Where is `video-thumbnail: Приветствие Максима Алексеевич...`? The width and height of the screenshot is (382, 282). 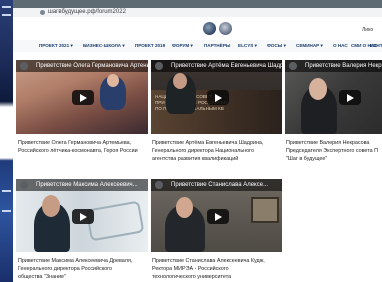 video-thumbnail: Приветствие Максима Алексеевич... is located at coordinates (82, 215).